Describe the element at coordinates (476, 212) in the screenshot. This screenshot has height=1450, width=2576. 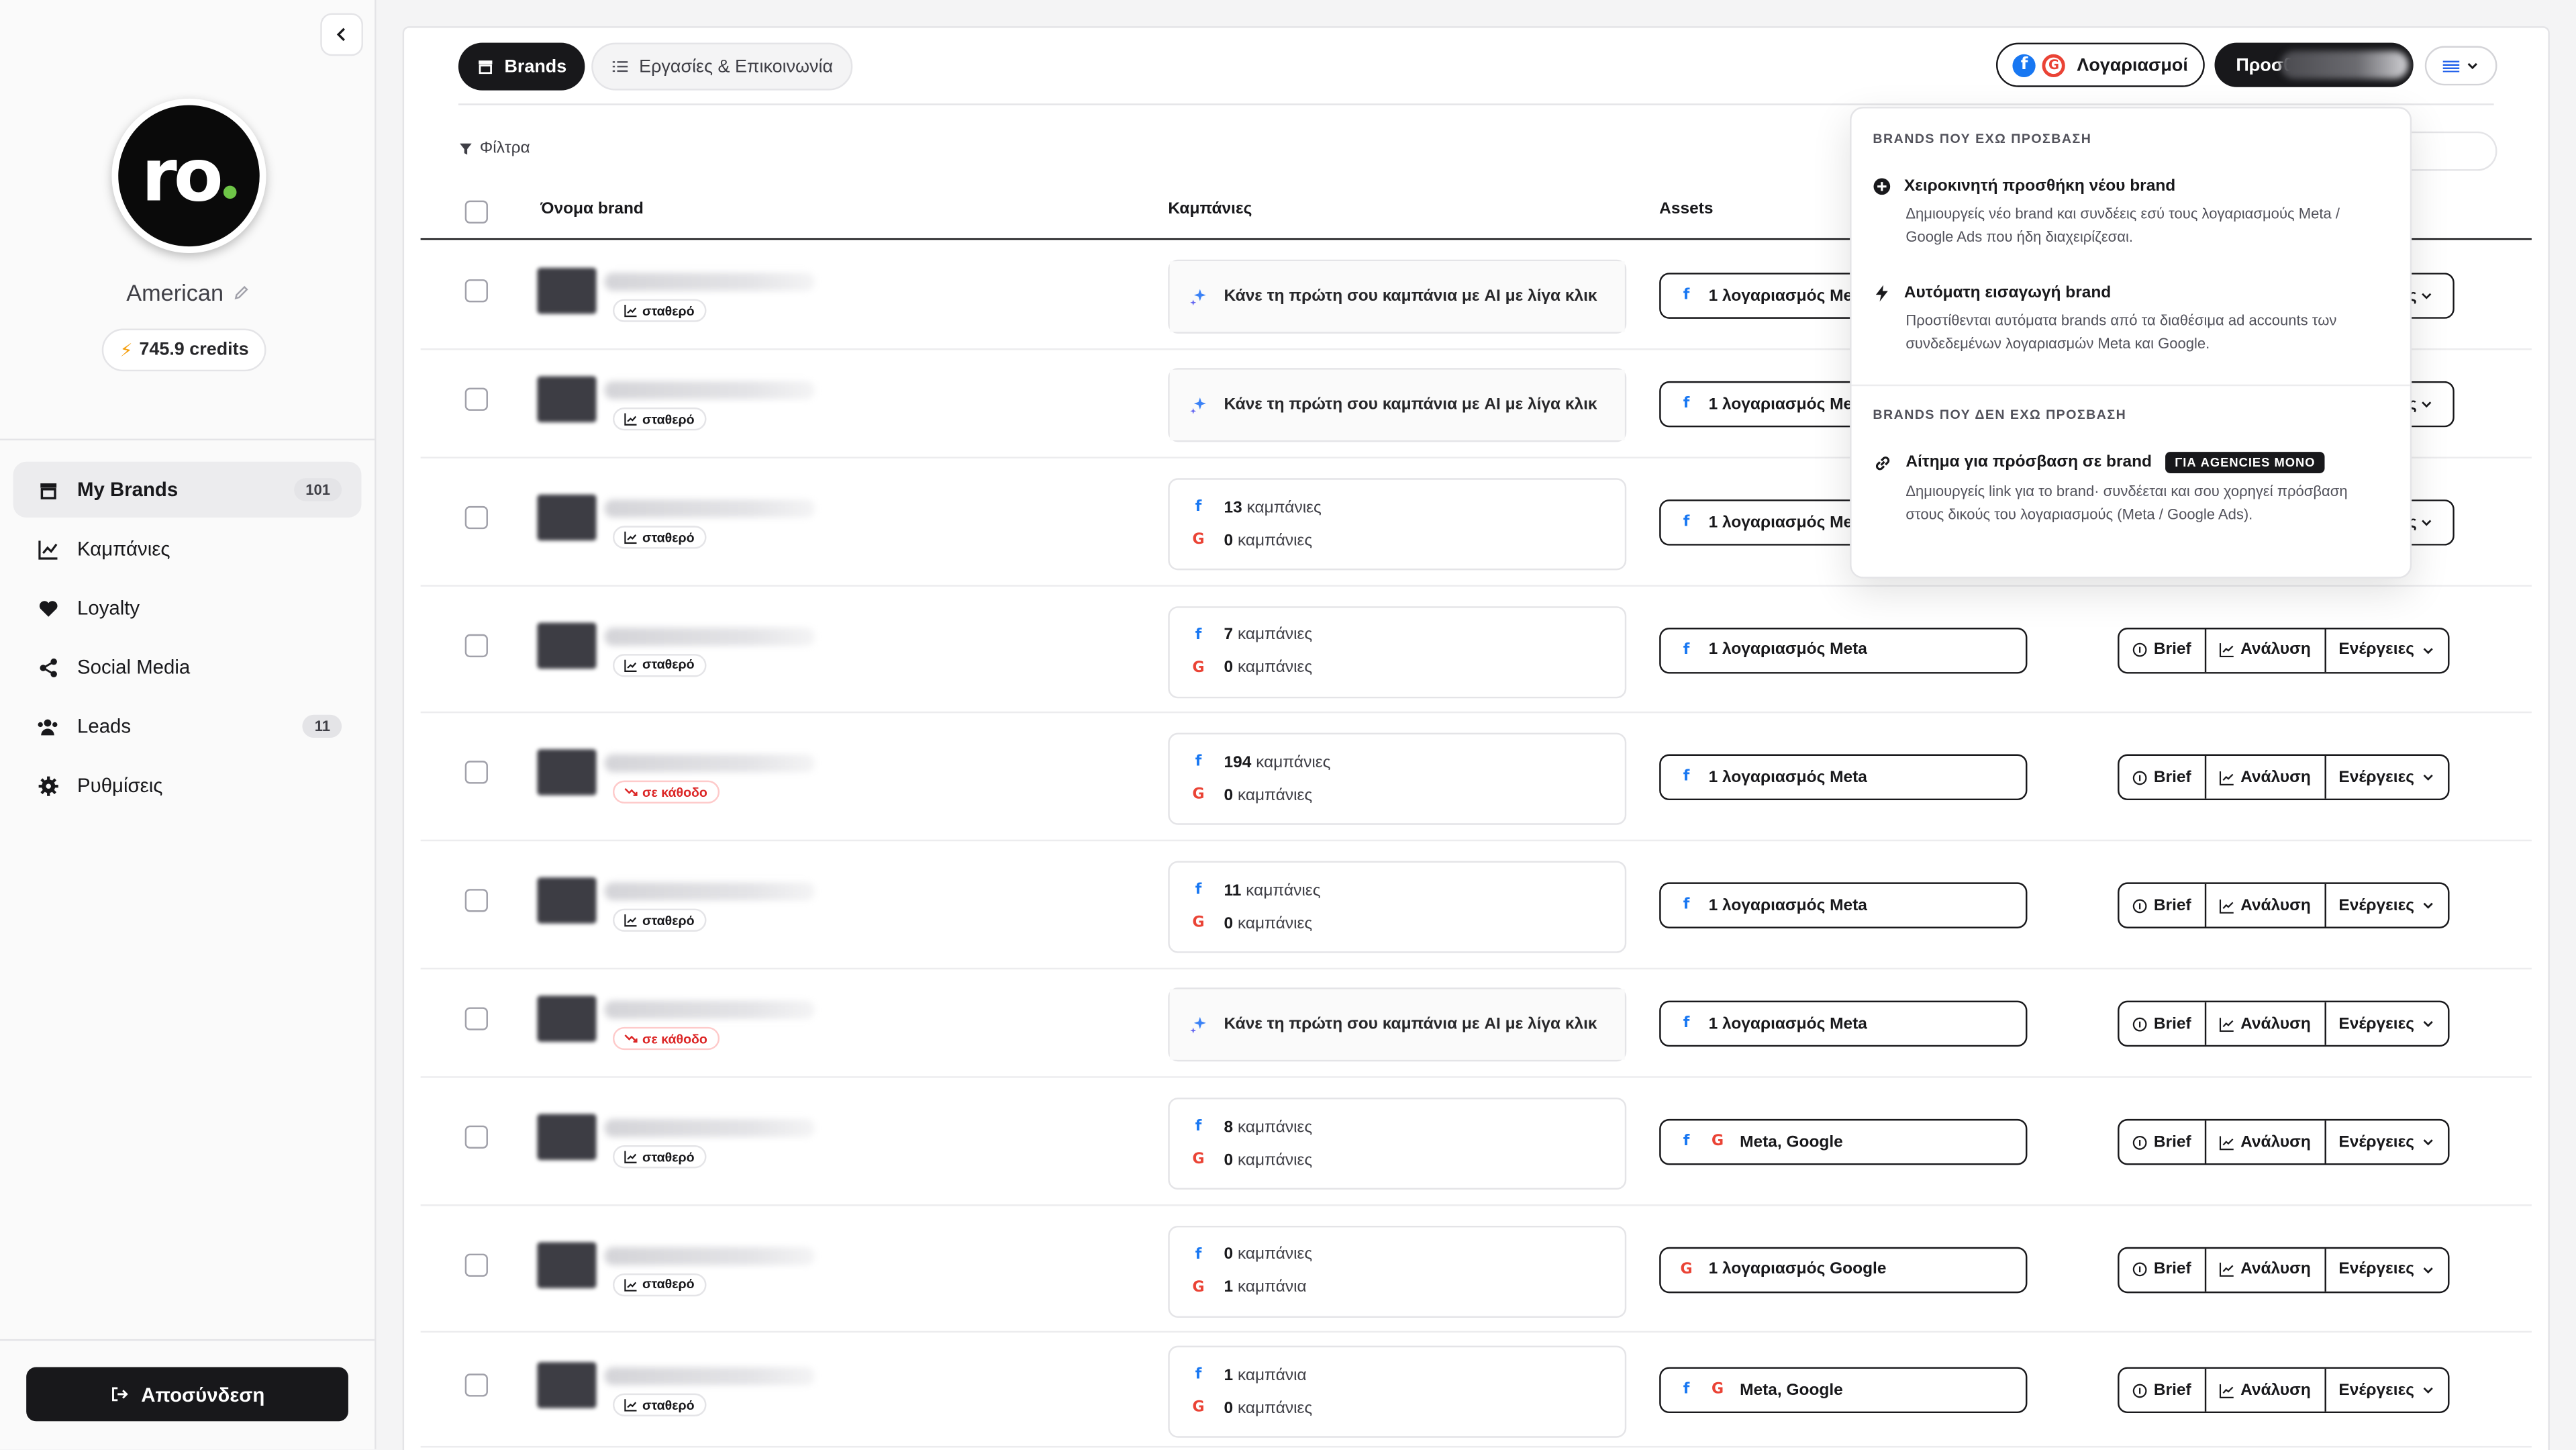
I see `select-all-checkbox` at that location.